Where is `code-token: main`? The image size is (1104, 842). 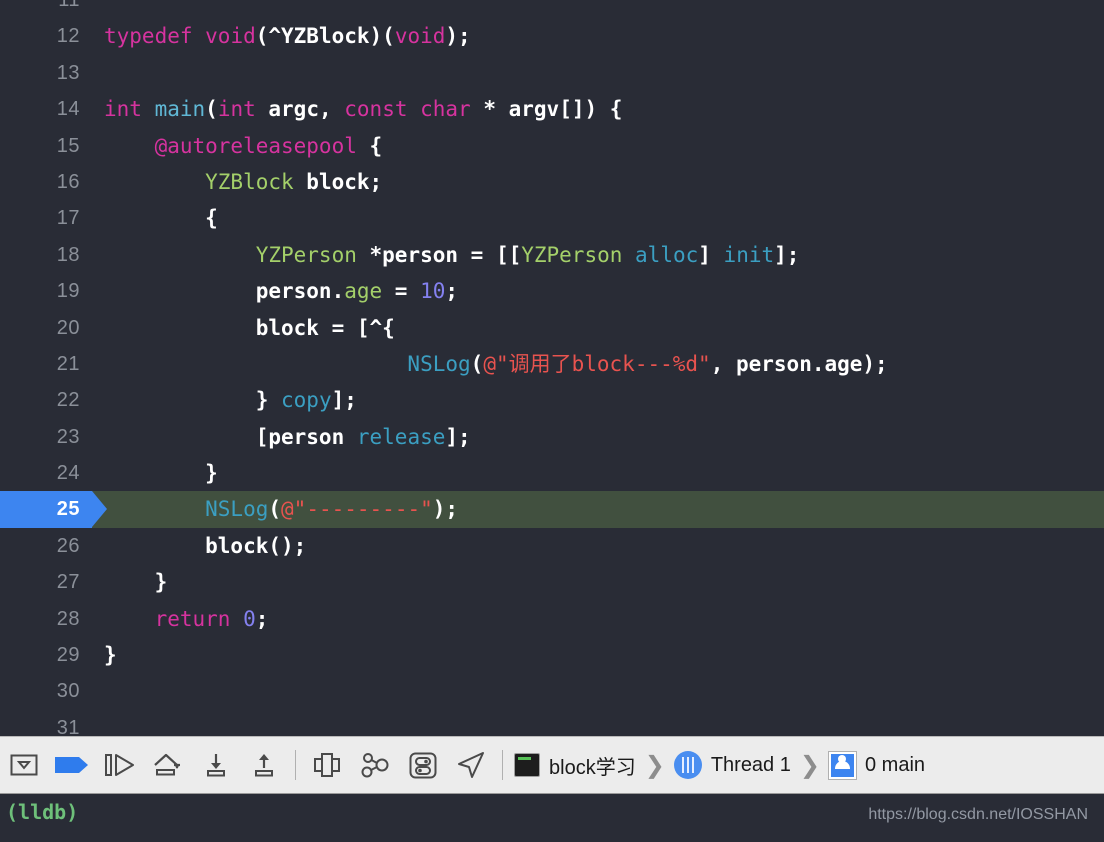
code-token: main is located at coordinates (180, 109).